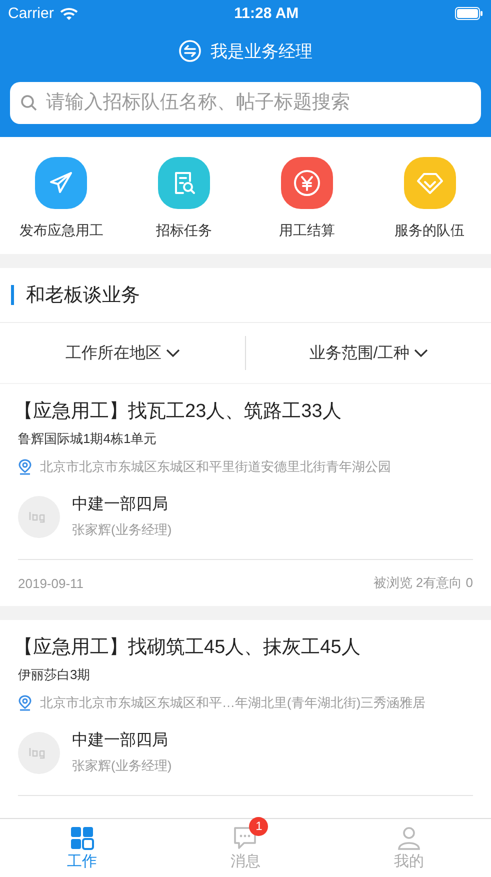 The image size is (491, 877). What do you see at coordinates (83, 296) in the screenshot?
I see `section-title: 和老板谈业务` at bounding box center [83, 296].